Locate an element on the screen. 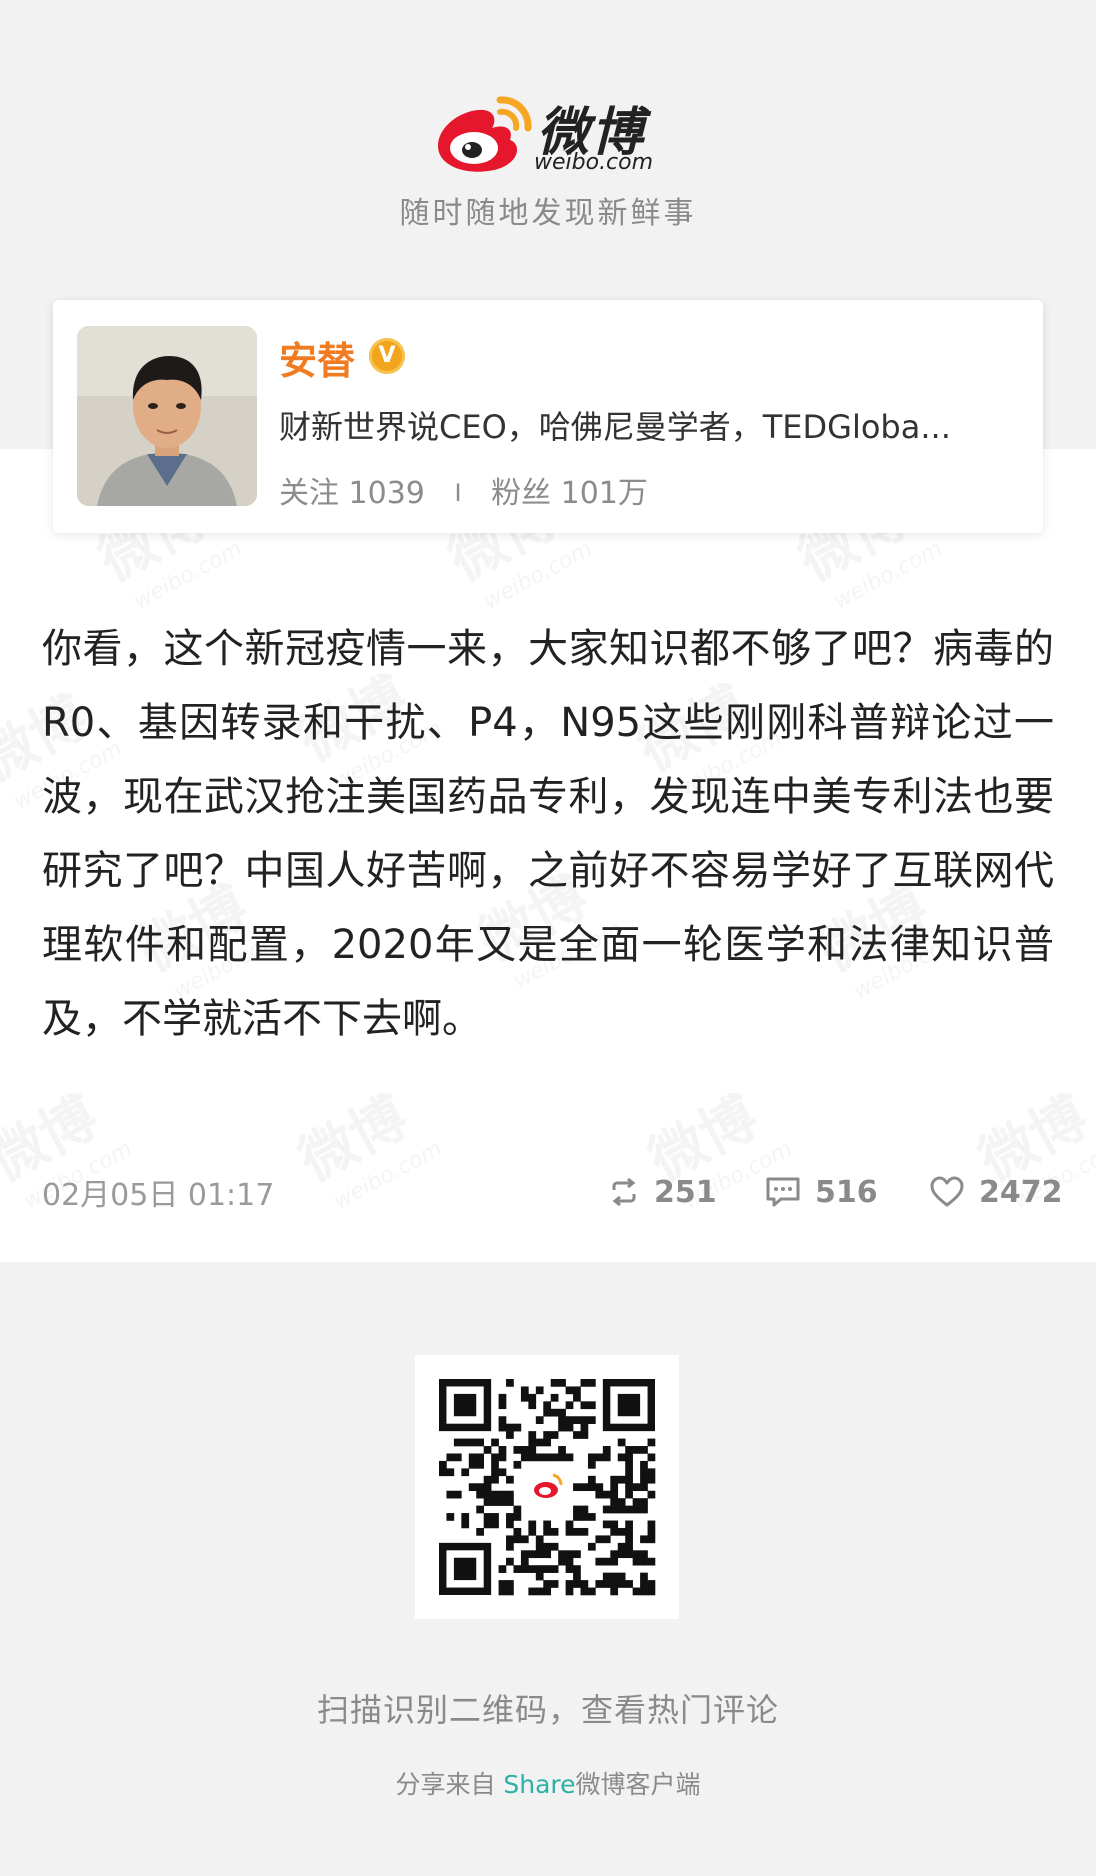 The image size is (1096, 1876). like-count: 2472 is located at coordinates (1021, 1192).